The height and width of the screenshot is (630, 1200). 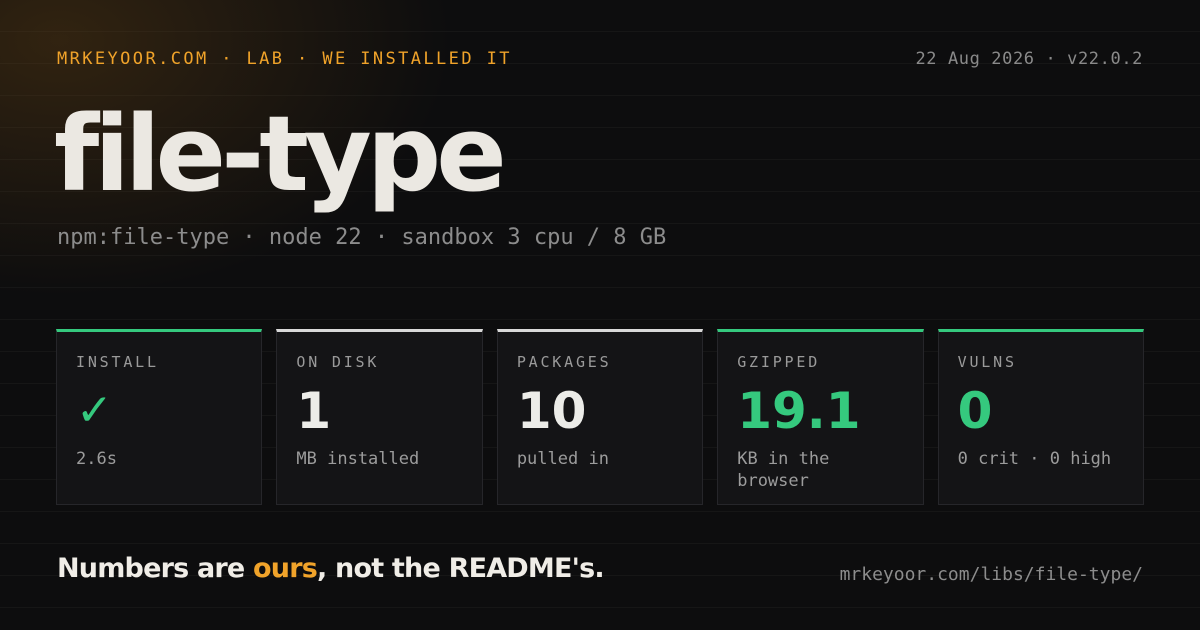 What do you see at coordinates (783, 470) in the screenshot?
I see `stat-sub: KB in the browser` at bounding box center [783, 470].